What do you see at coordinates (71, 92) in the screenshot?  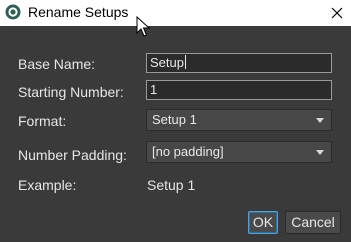 I see `starting-number-label: Starting Number:` at bounding box center [71, 92].